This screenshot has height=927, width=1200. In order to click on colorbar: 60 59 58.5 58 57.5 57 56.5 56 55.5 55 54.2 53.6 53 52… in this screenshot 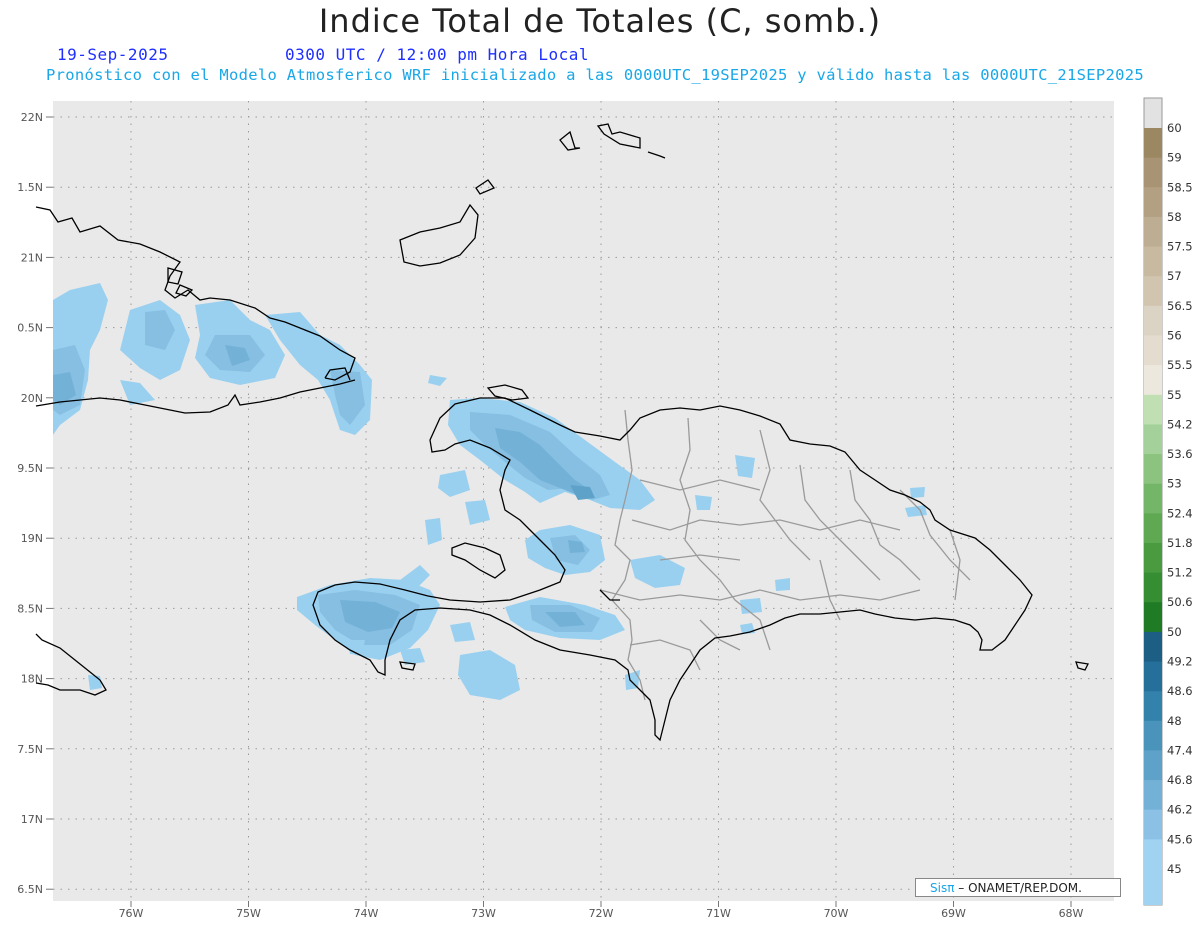, I will do `click(1168, 501)`.